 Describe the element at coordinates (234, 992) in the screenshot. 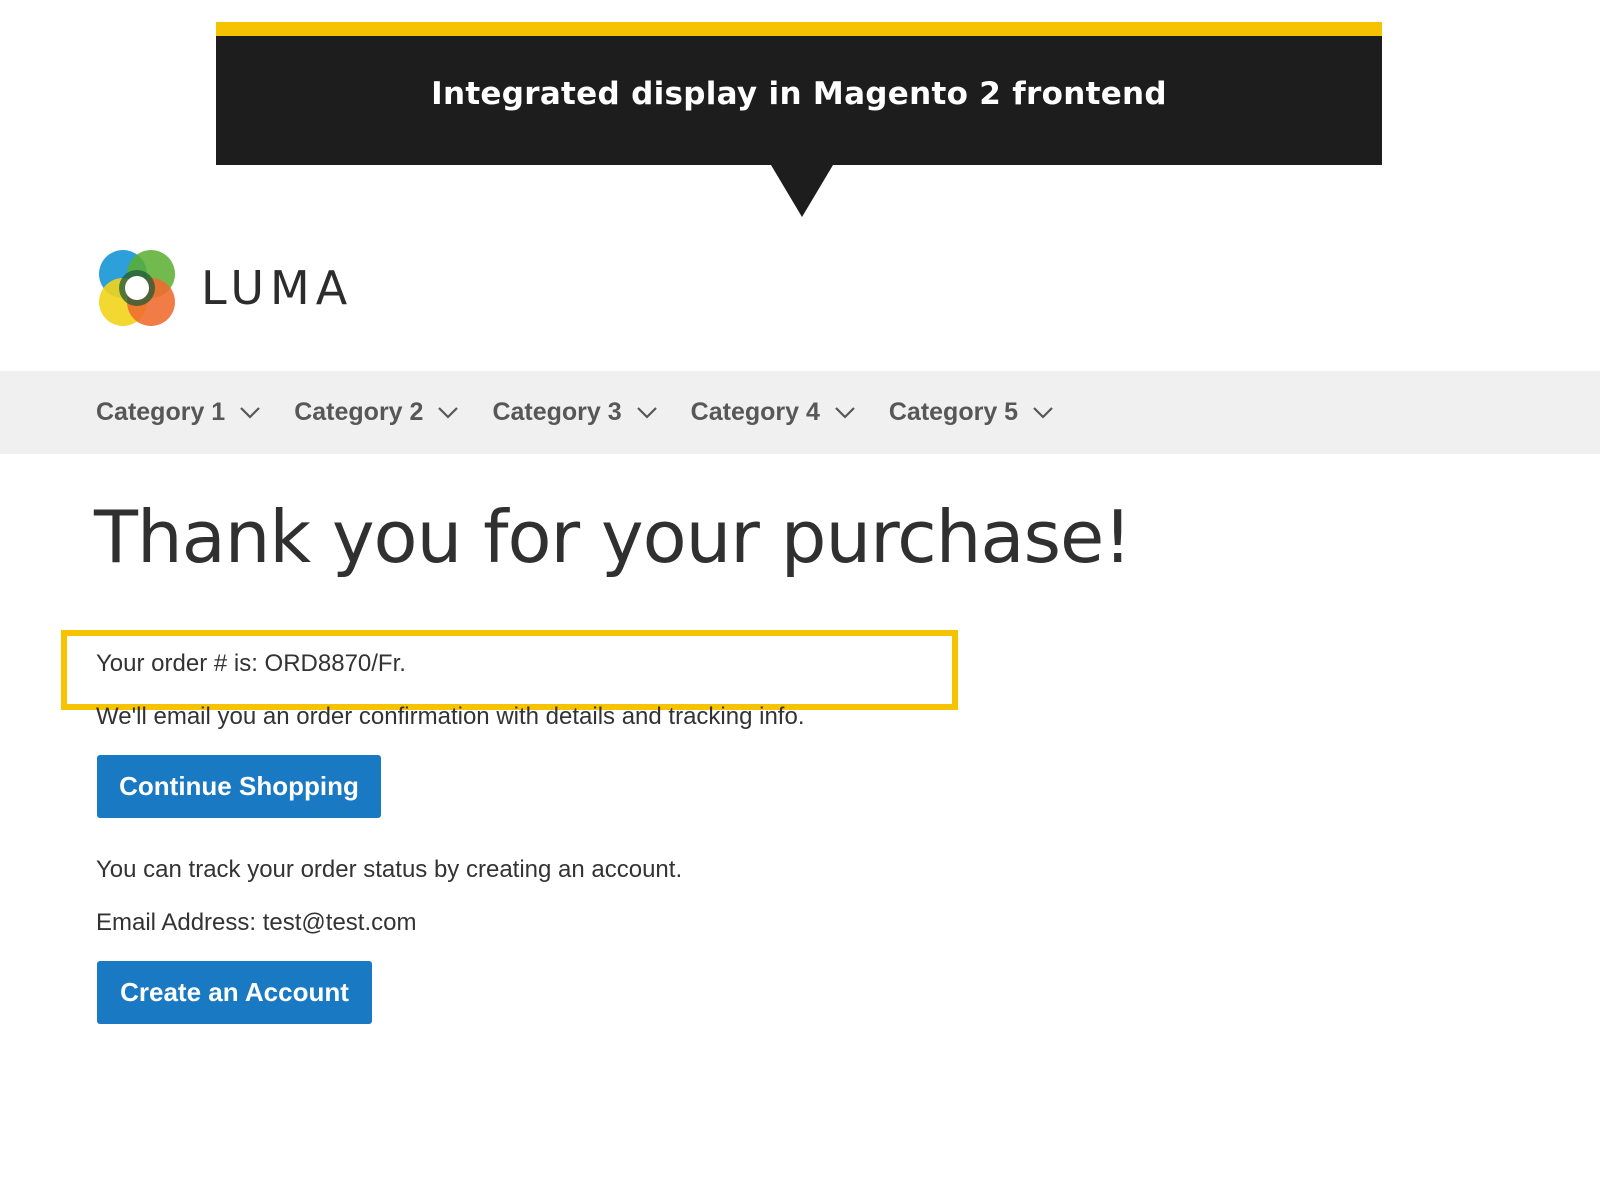

I see `create-account-button: Create an Account` at that location.